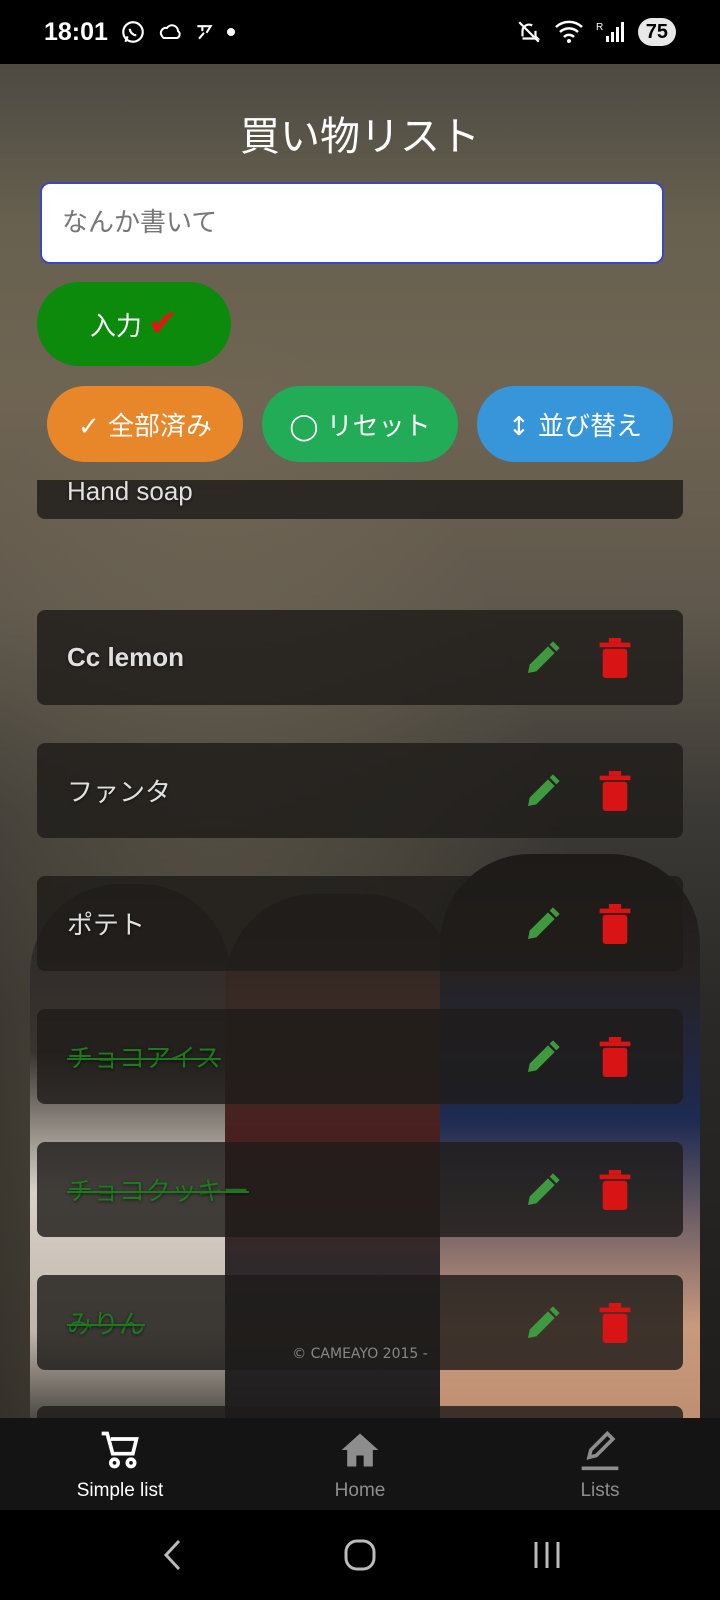 The width and height of the screenshot is (720, 1600). What do you see at coordinates (76, 31) in the screenshot?
I see `status-time: 18:01` at bounding box center [76, 31].